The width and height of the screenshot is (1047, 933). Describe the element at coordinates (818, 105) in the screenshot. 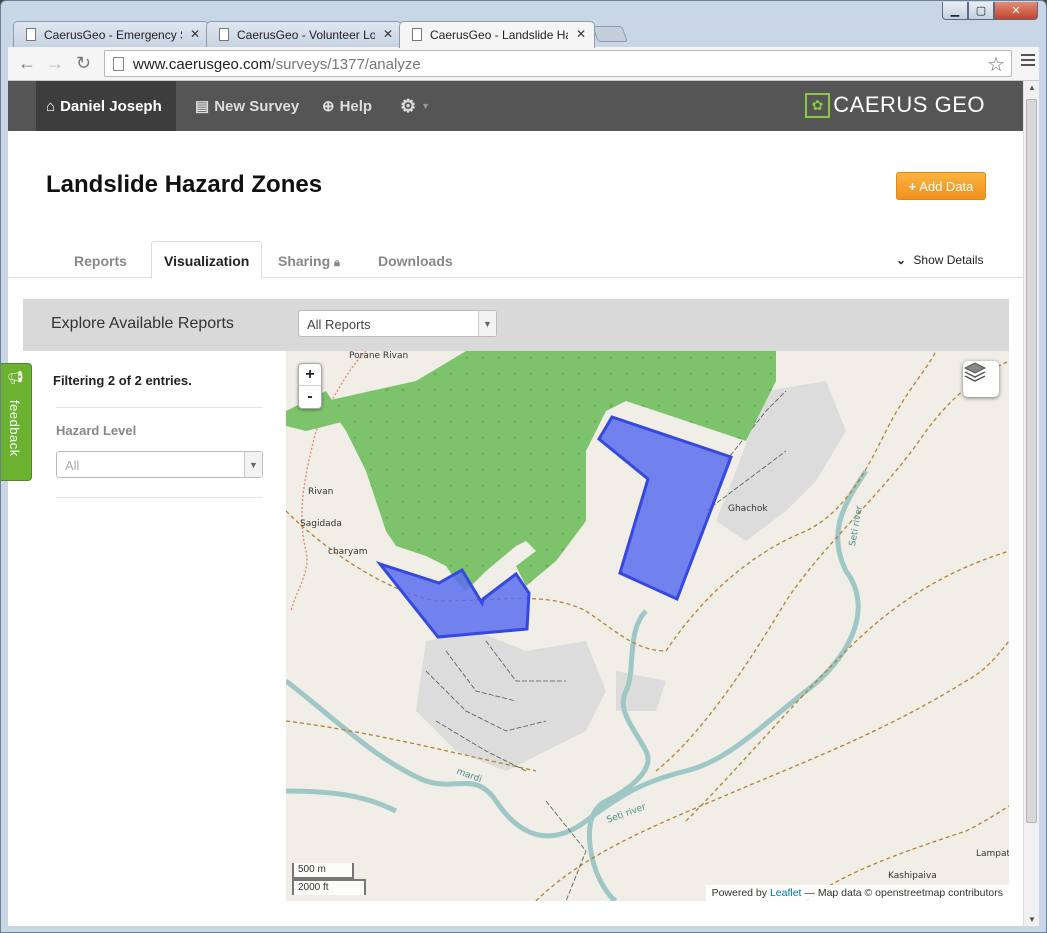

I see `caerus-logo-icon: ✿` at that location.